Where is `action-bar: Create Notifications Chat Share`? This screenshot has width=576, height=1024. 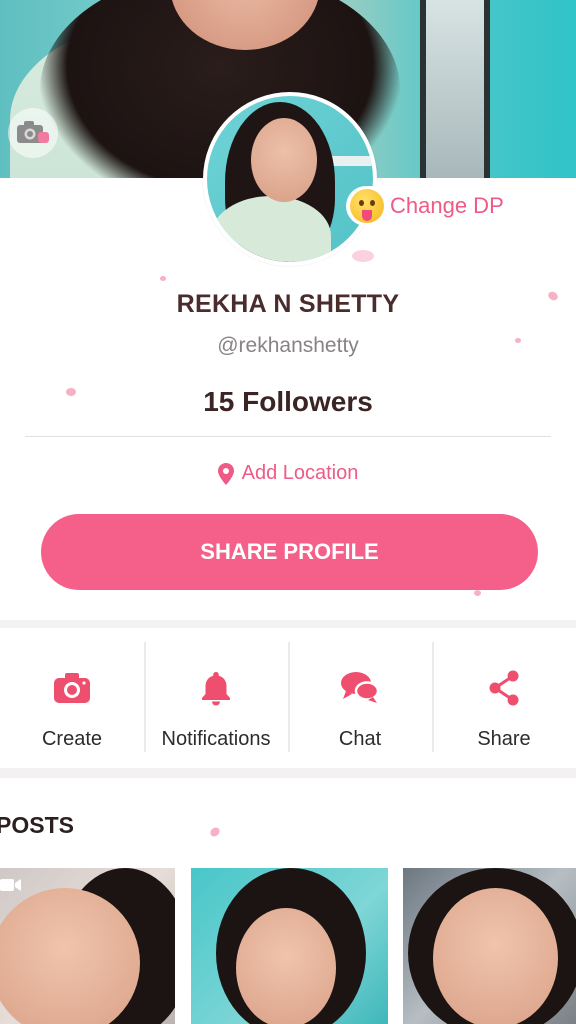 action-bar: Create Notifications Chat Share is located at coordinates (288, 698).